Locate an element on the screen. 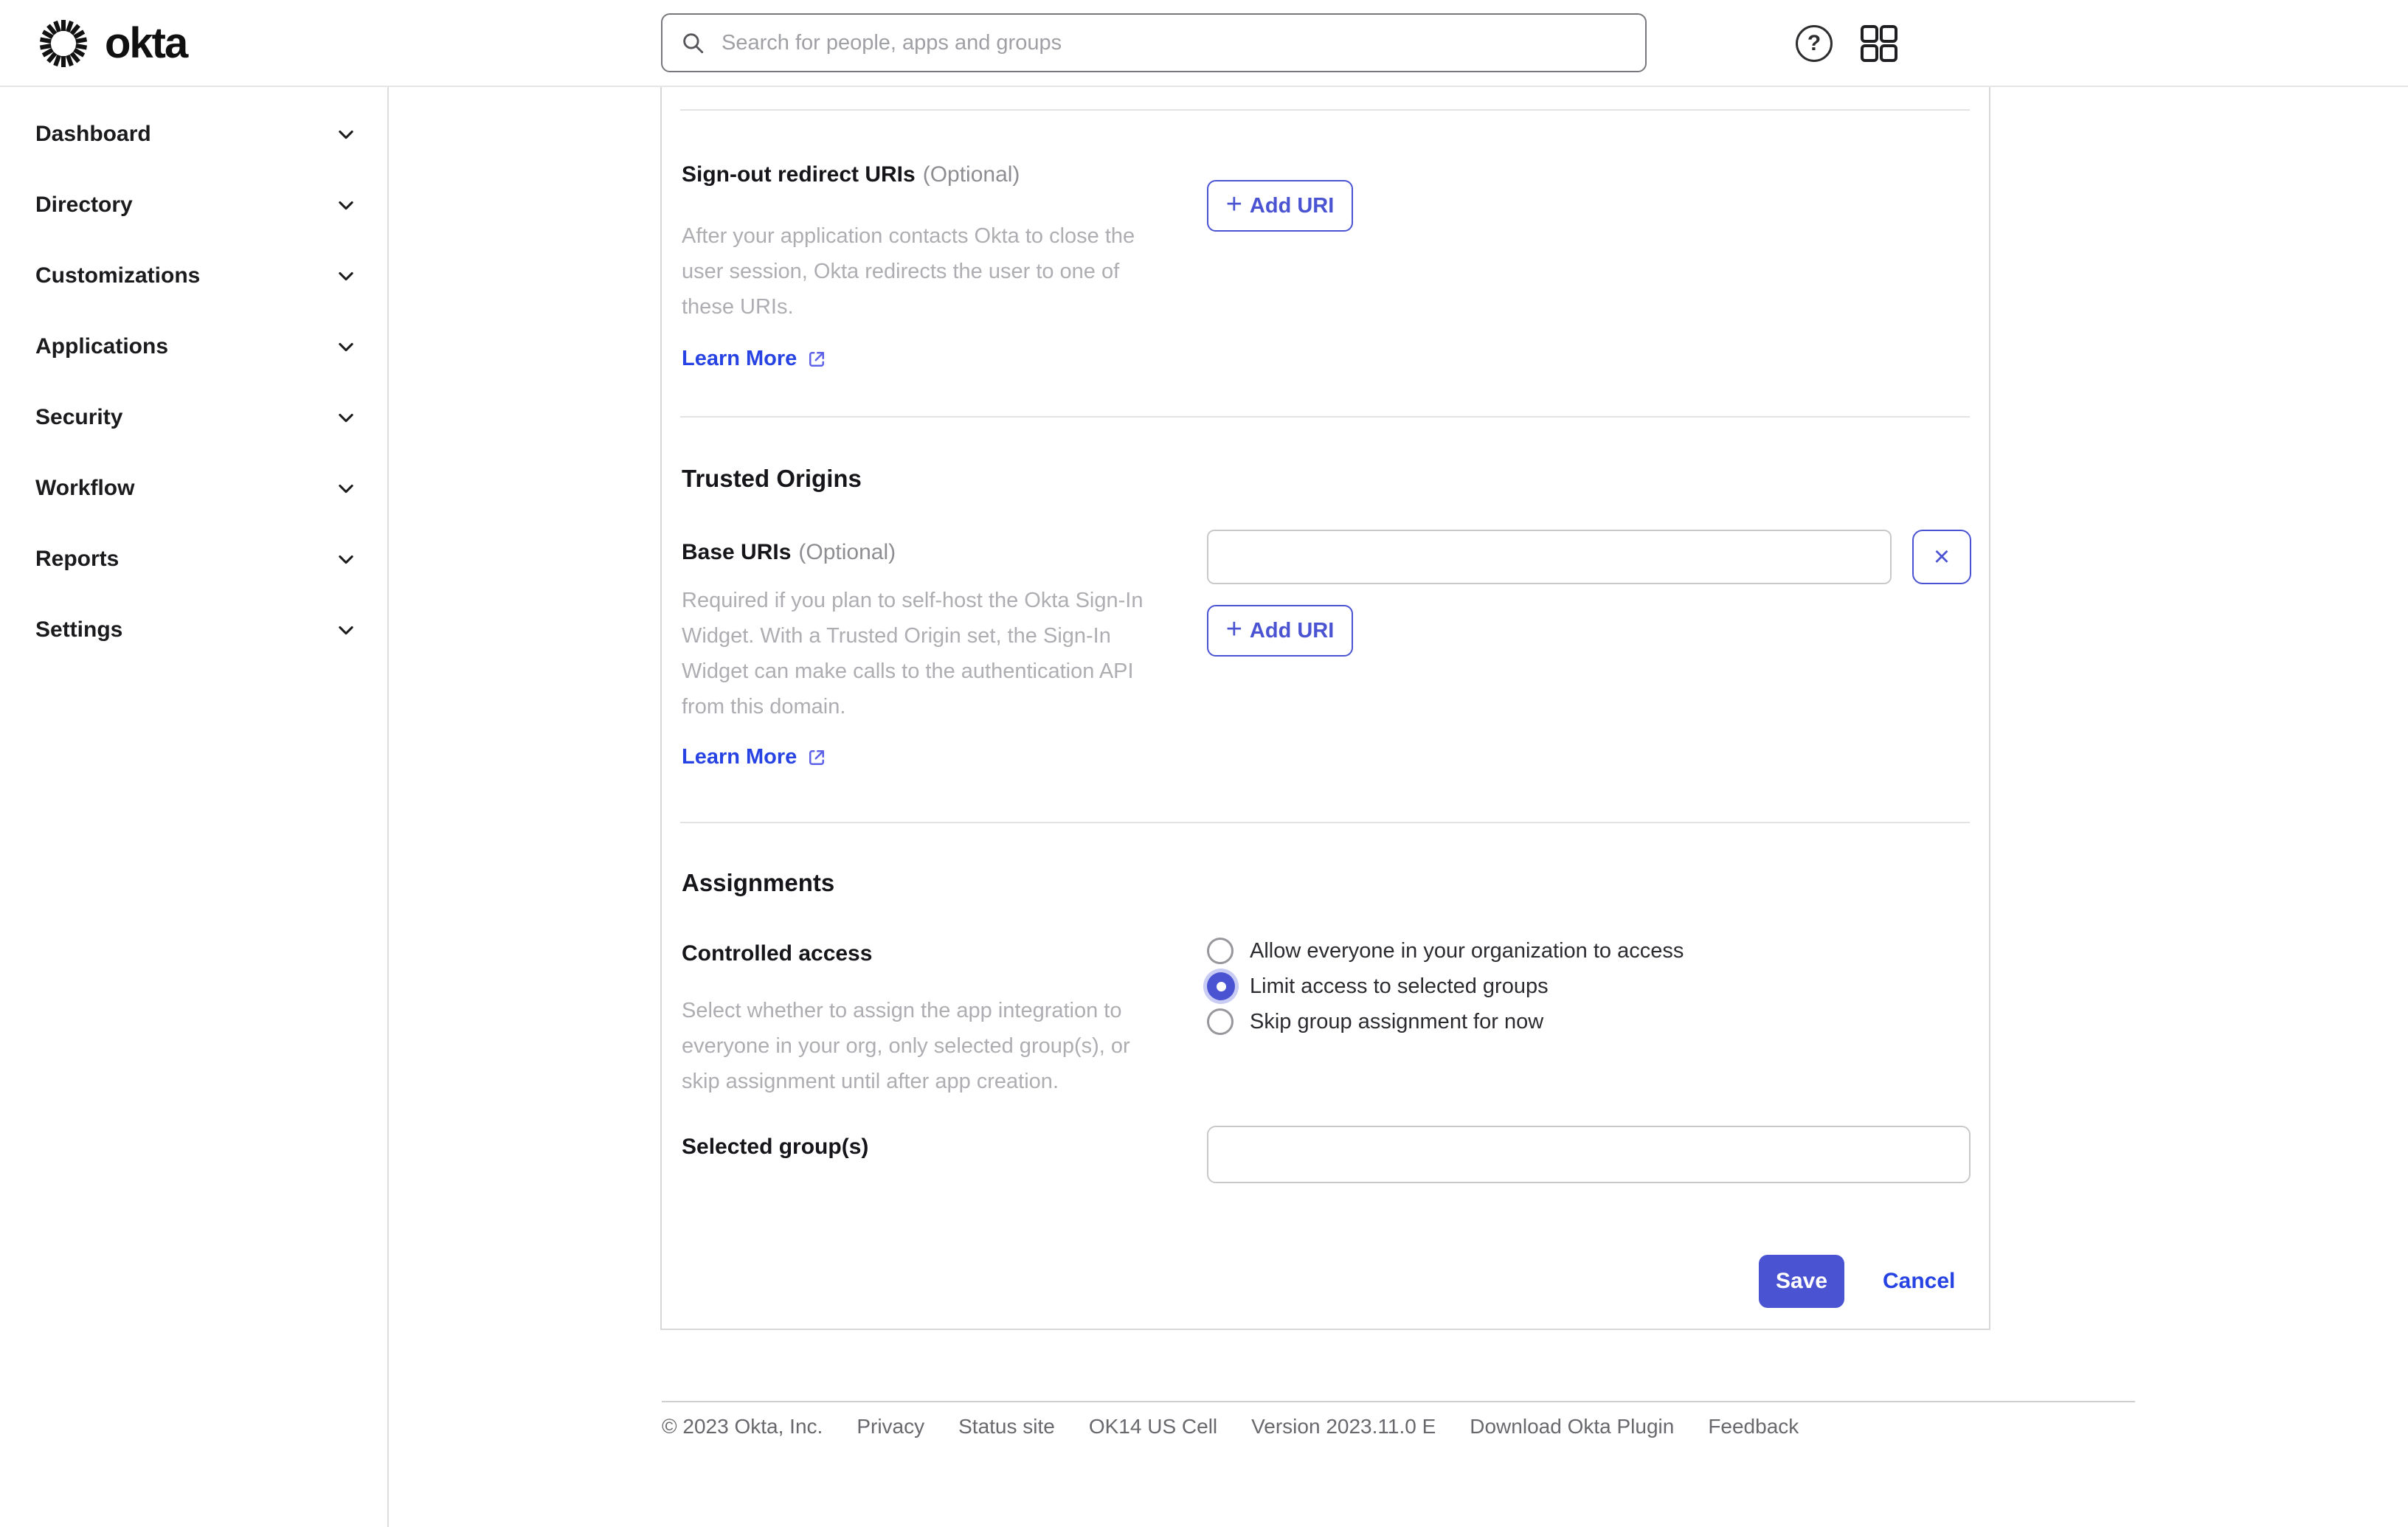 Image resolution: width=2408 pixels, height=1527 pixels. okta-starburst-icon is located at coordinates (63, 44).